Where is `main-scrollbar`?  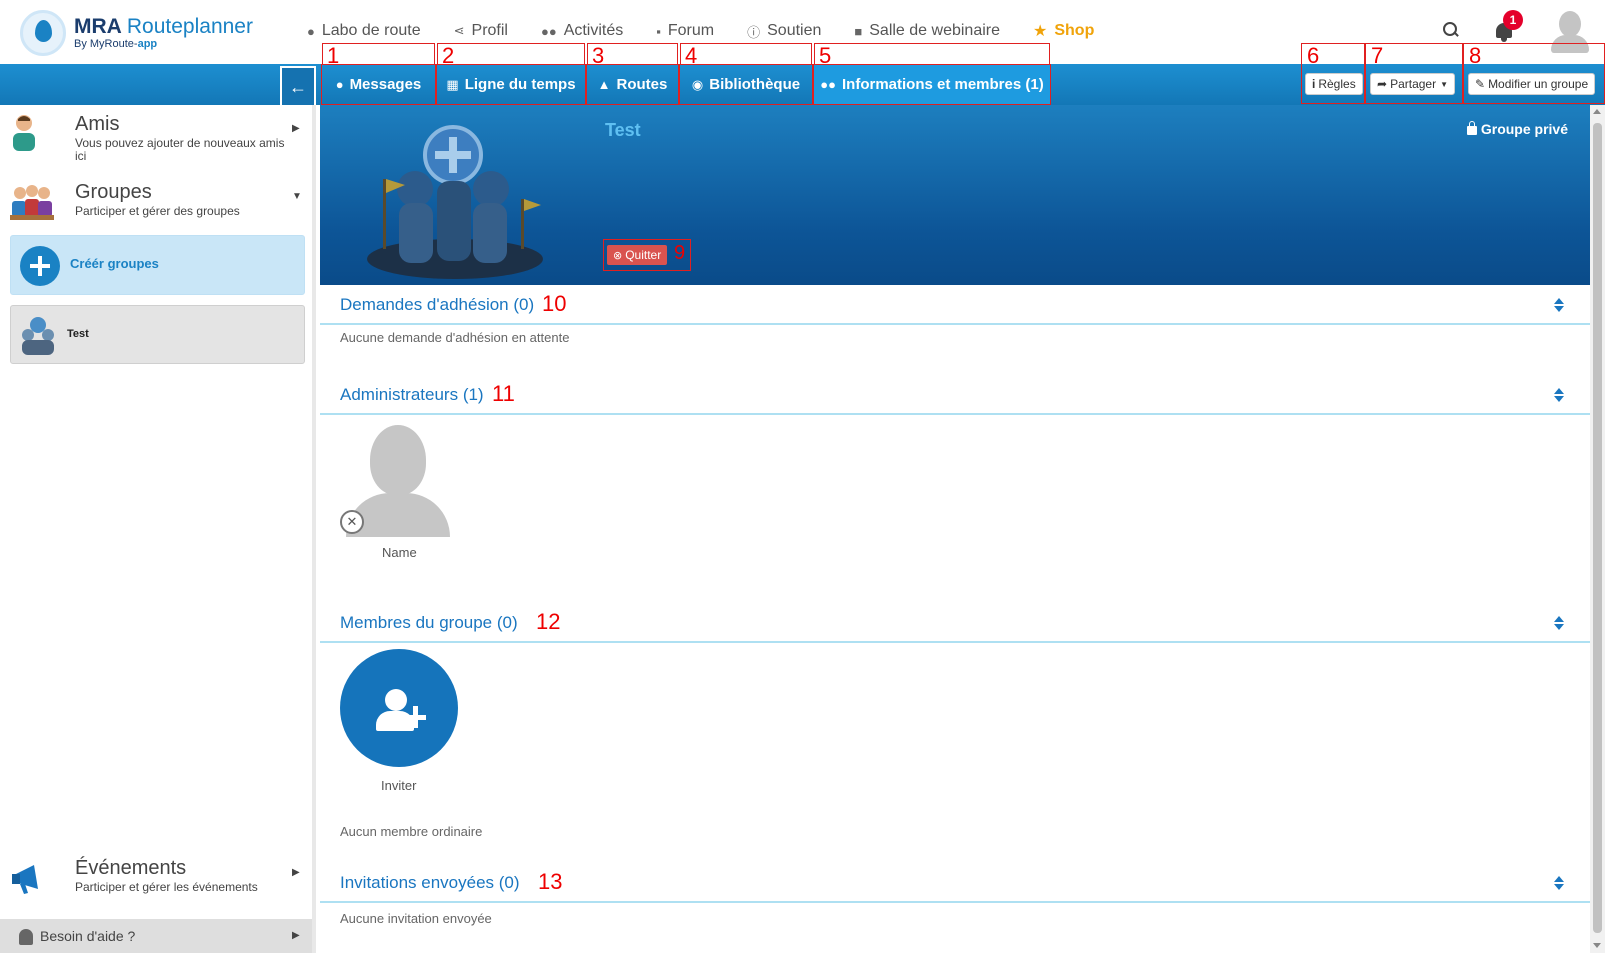
main-scrollbar is located at coordinates (1597, 529).